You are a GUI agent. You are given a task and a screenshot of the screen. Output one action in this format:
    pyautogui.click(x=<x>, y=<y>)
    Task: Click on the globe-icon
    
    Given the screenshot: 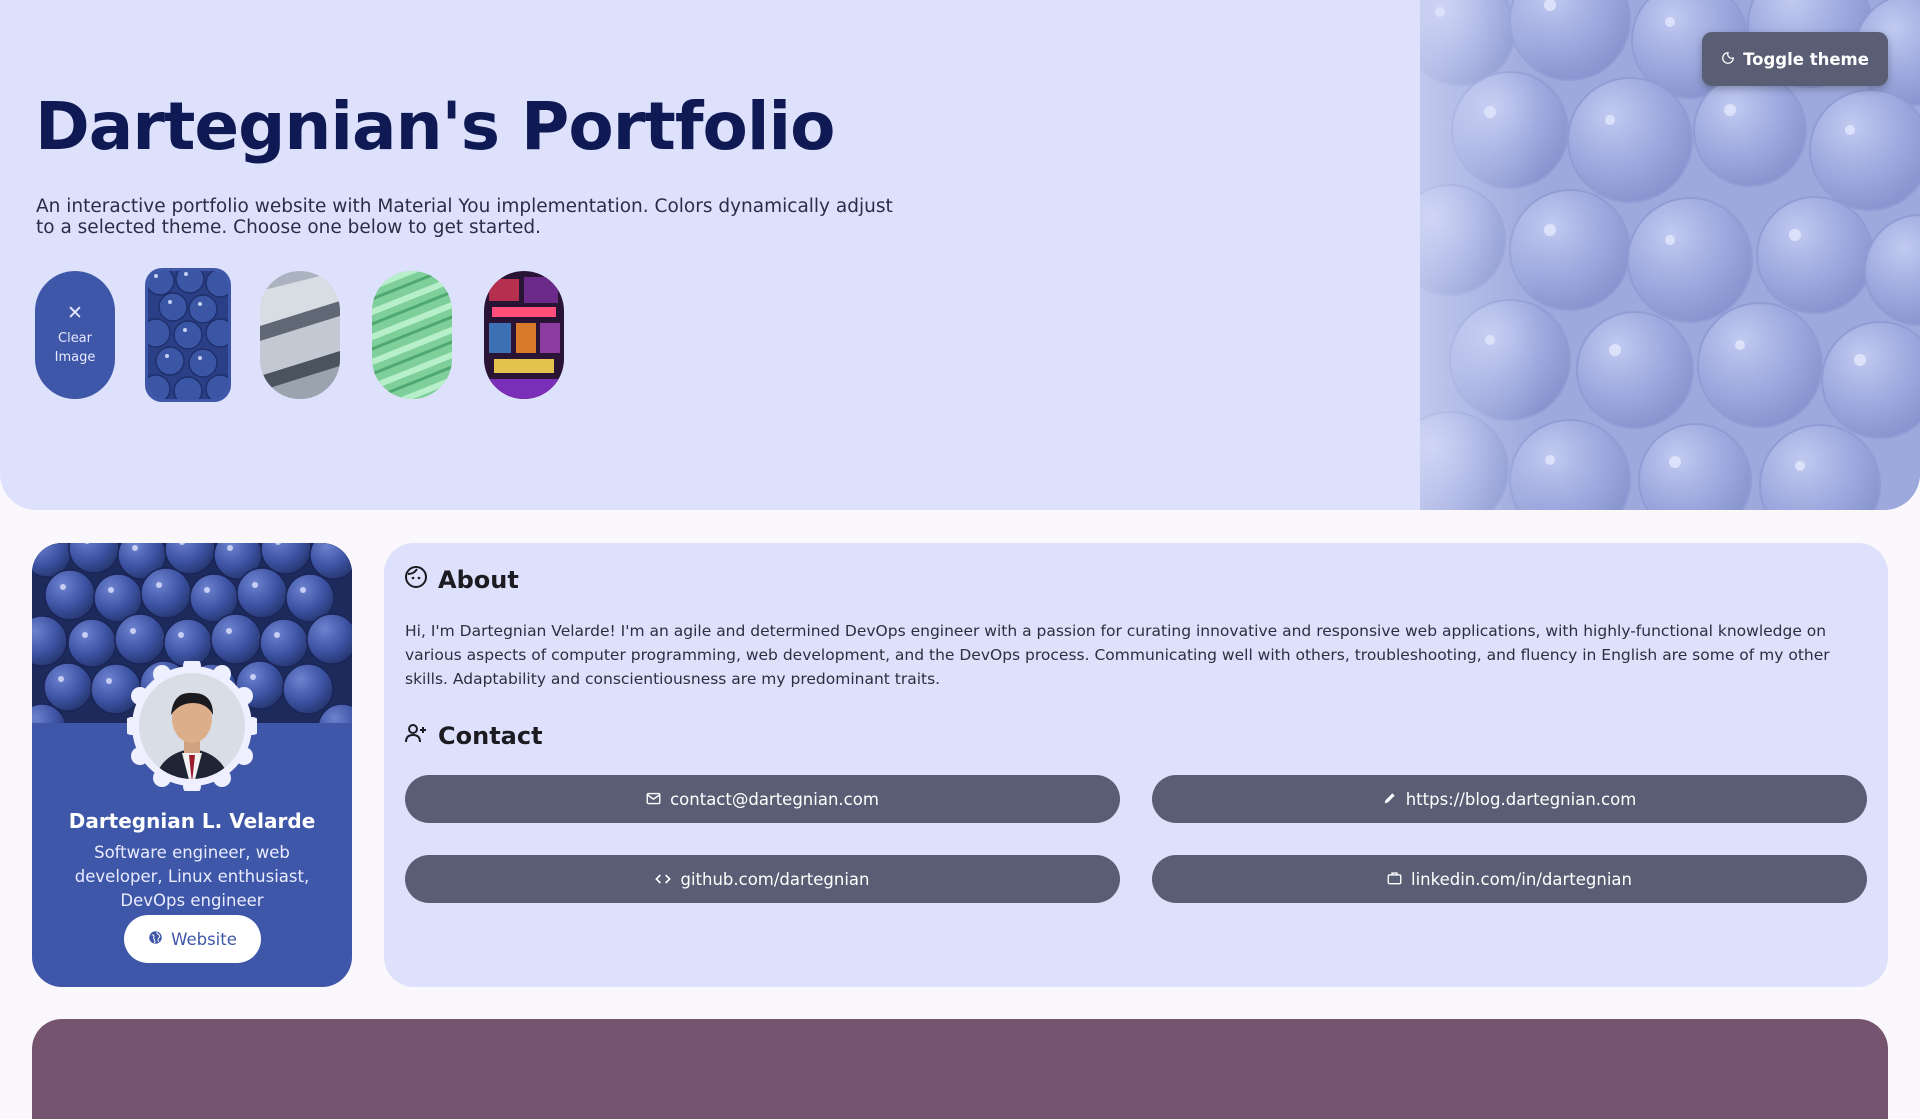 What is the action you would take?
    pyautogui.click(x=155, y=939)
    